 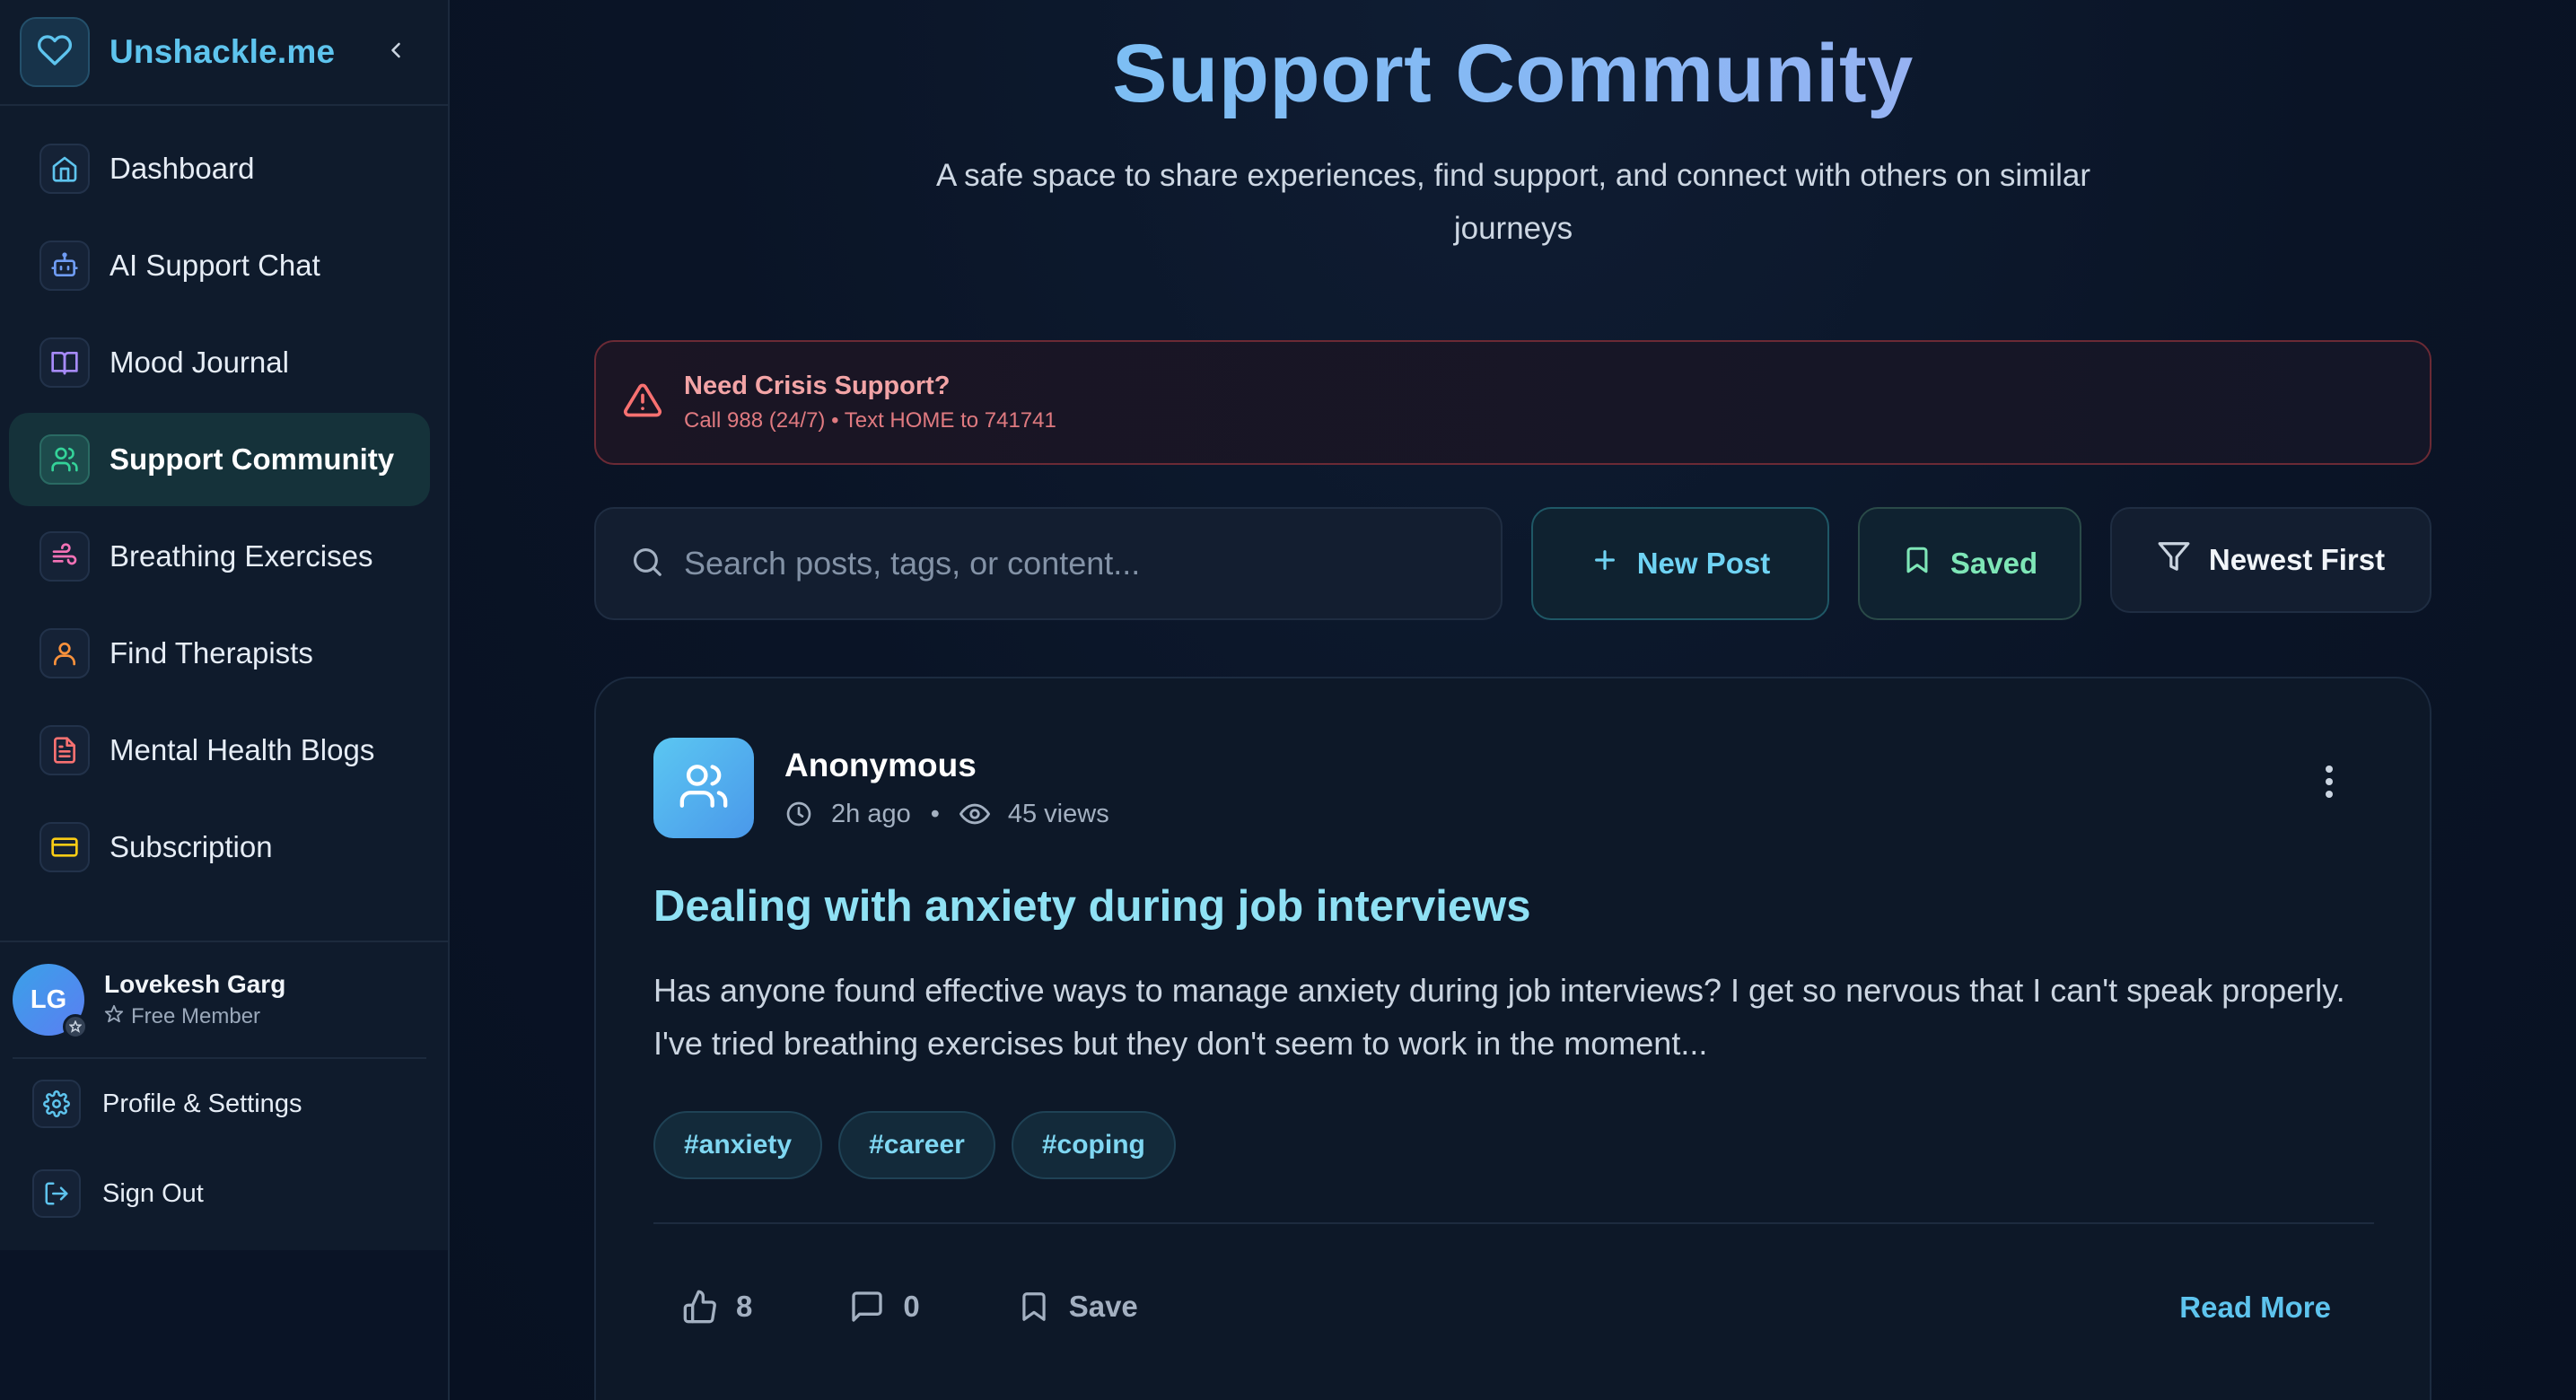 I want to click on new-post-label: New Post, so click(x=1703, y=563).